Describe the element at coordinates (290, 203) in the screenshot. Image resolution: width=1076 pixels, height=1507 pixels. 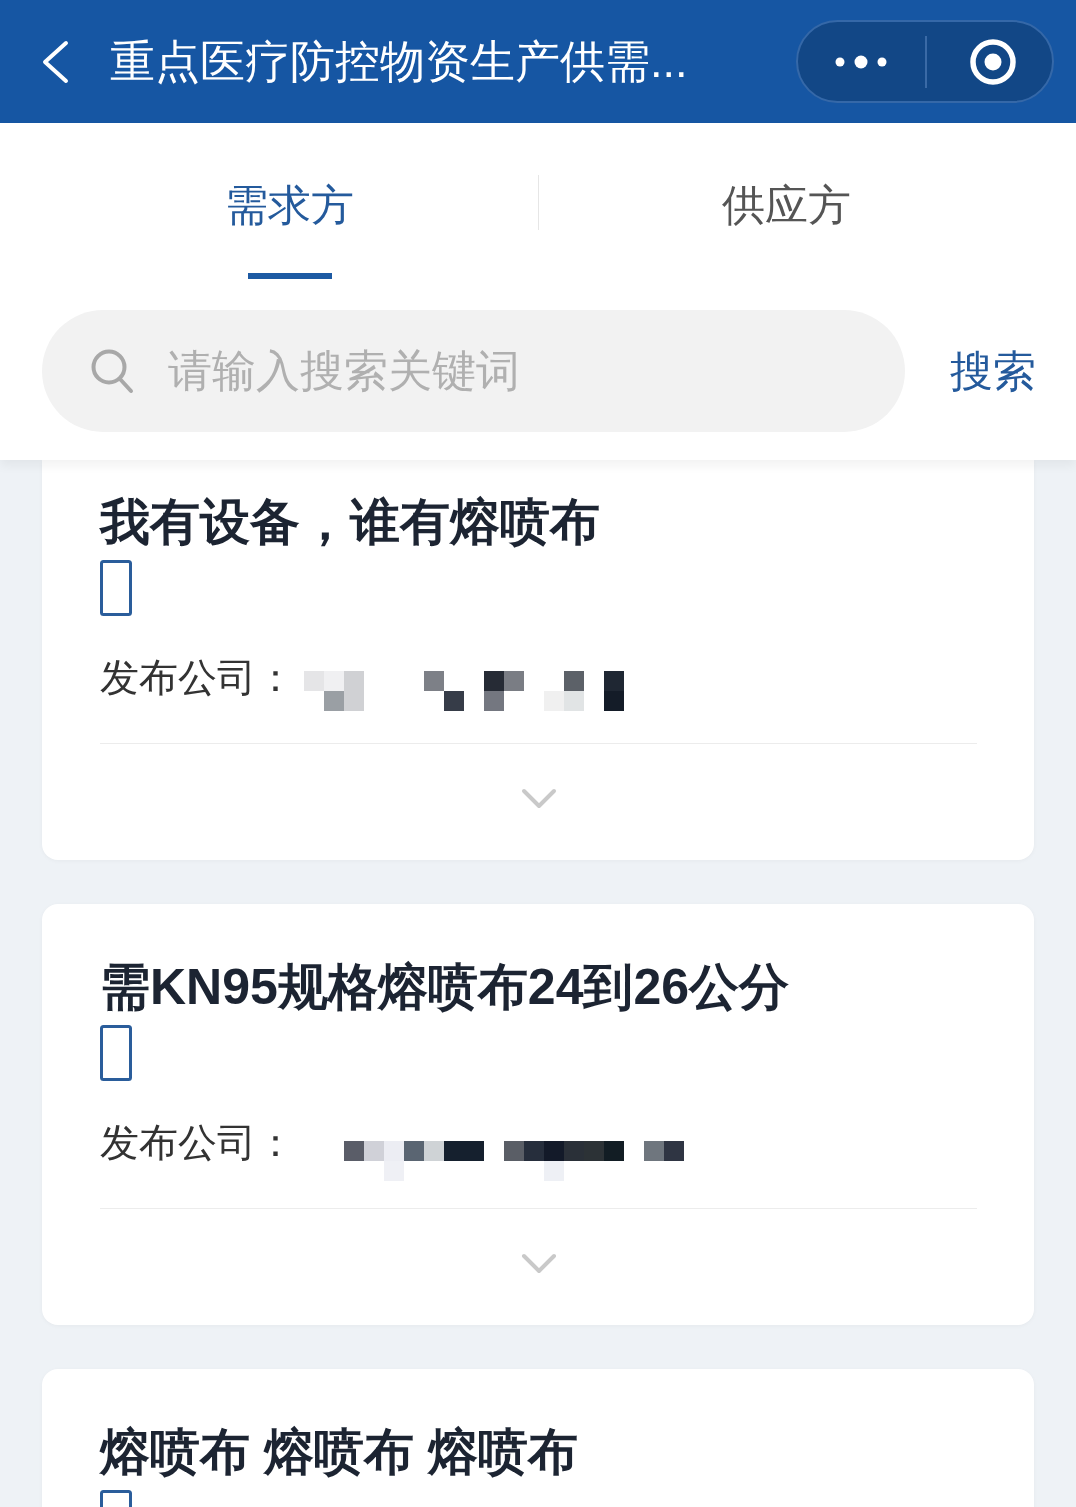
I see `tab: 需求方` at that location.